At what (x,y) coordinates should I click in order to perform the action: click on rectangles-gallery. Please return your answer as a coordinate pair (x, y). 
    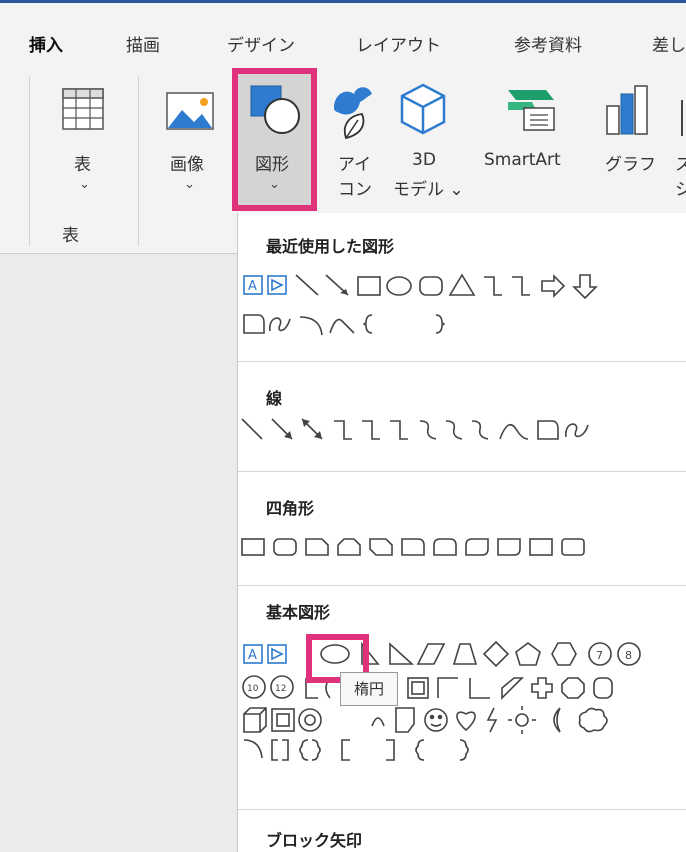
    Looking at the image, I should click on (462, 548).